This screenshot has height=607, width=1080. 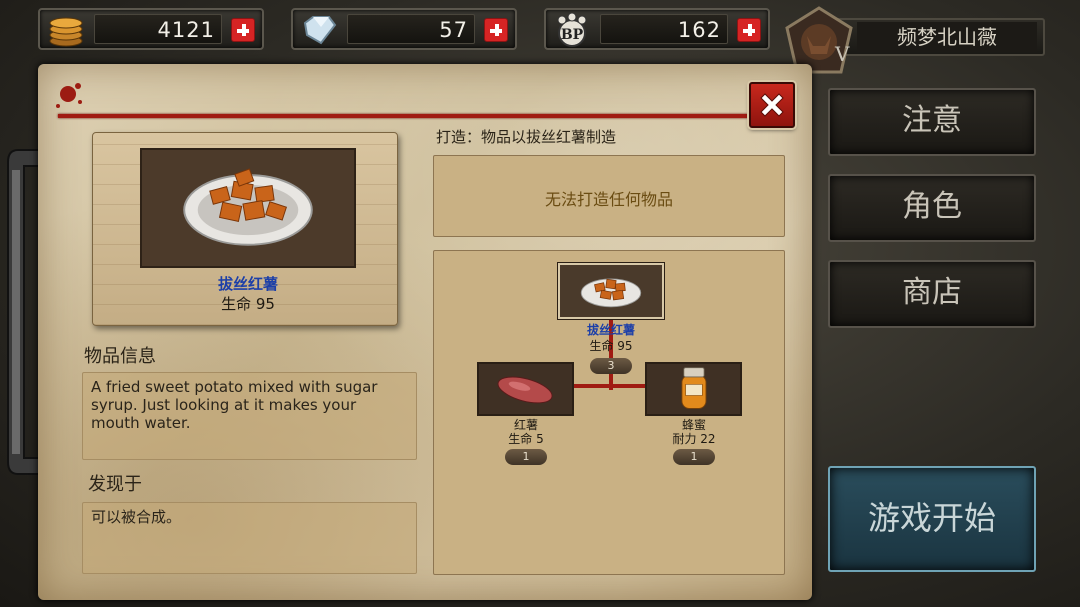 What do you see at coordinates (610, 330) in the screenshot?
I see `recipe-result-name: 拔丝红薯` at bounding box center [610, 330].